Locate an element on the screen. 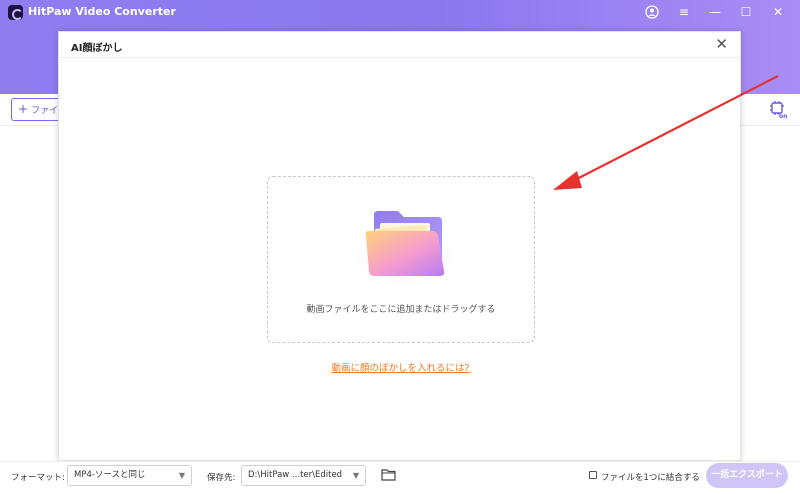 The width and height of the screenshot is (800, 494). format-select: MP4-ソースと同じ ▼ is located at coordinates (129, 475).